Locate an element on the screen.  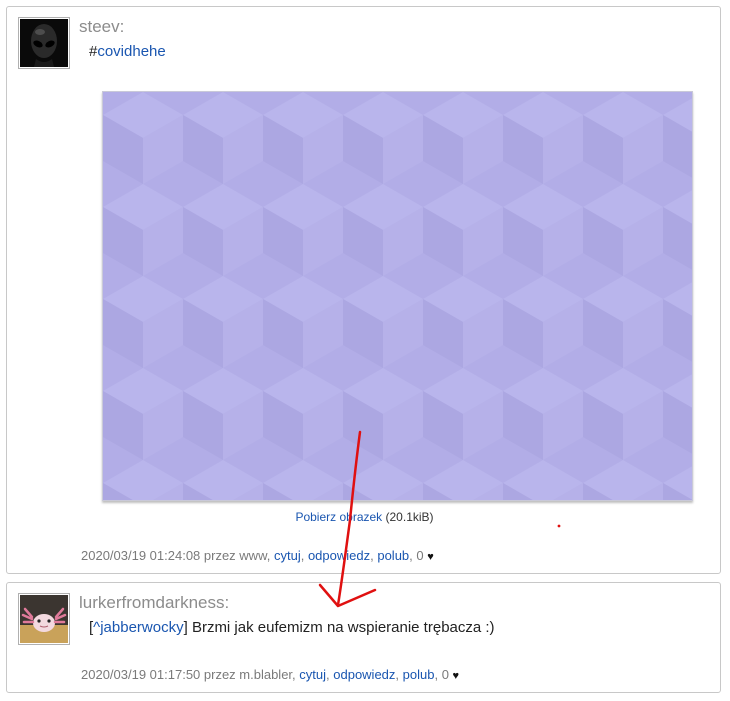
file-size: (20.1kiB) is located at coordinates (409, 517).